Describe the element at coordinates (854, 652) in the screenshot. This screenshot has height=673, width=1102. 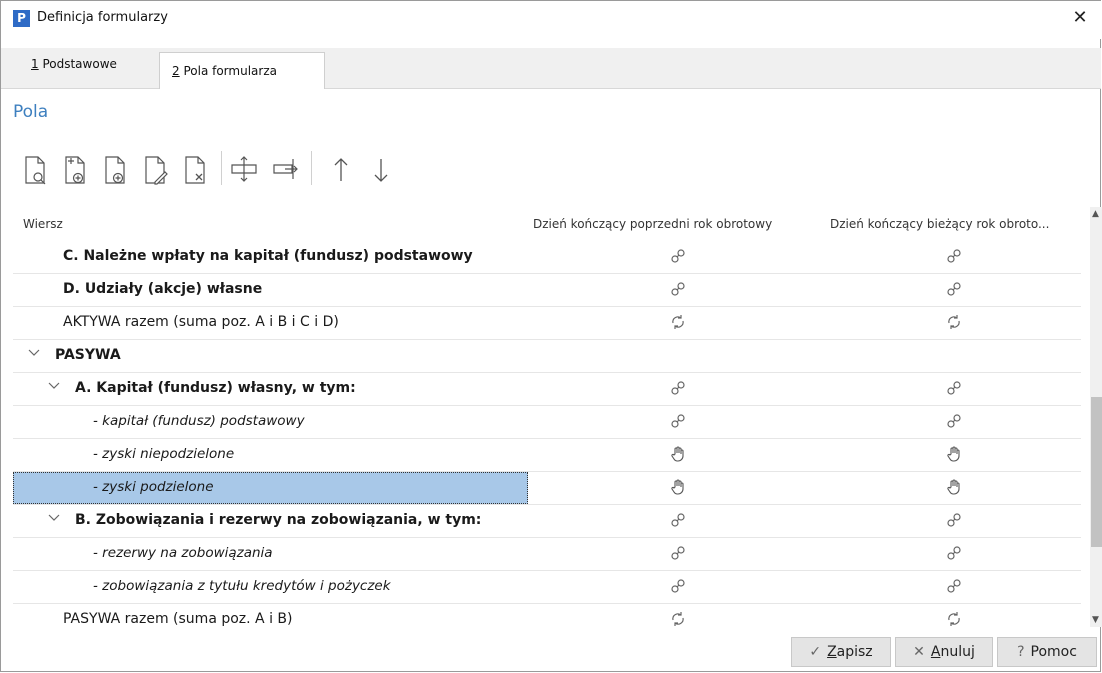
I see `save-label: apisz` at that location.